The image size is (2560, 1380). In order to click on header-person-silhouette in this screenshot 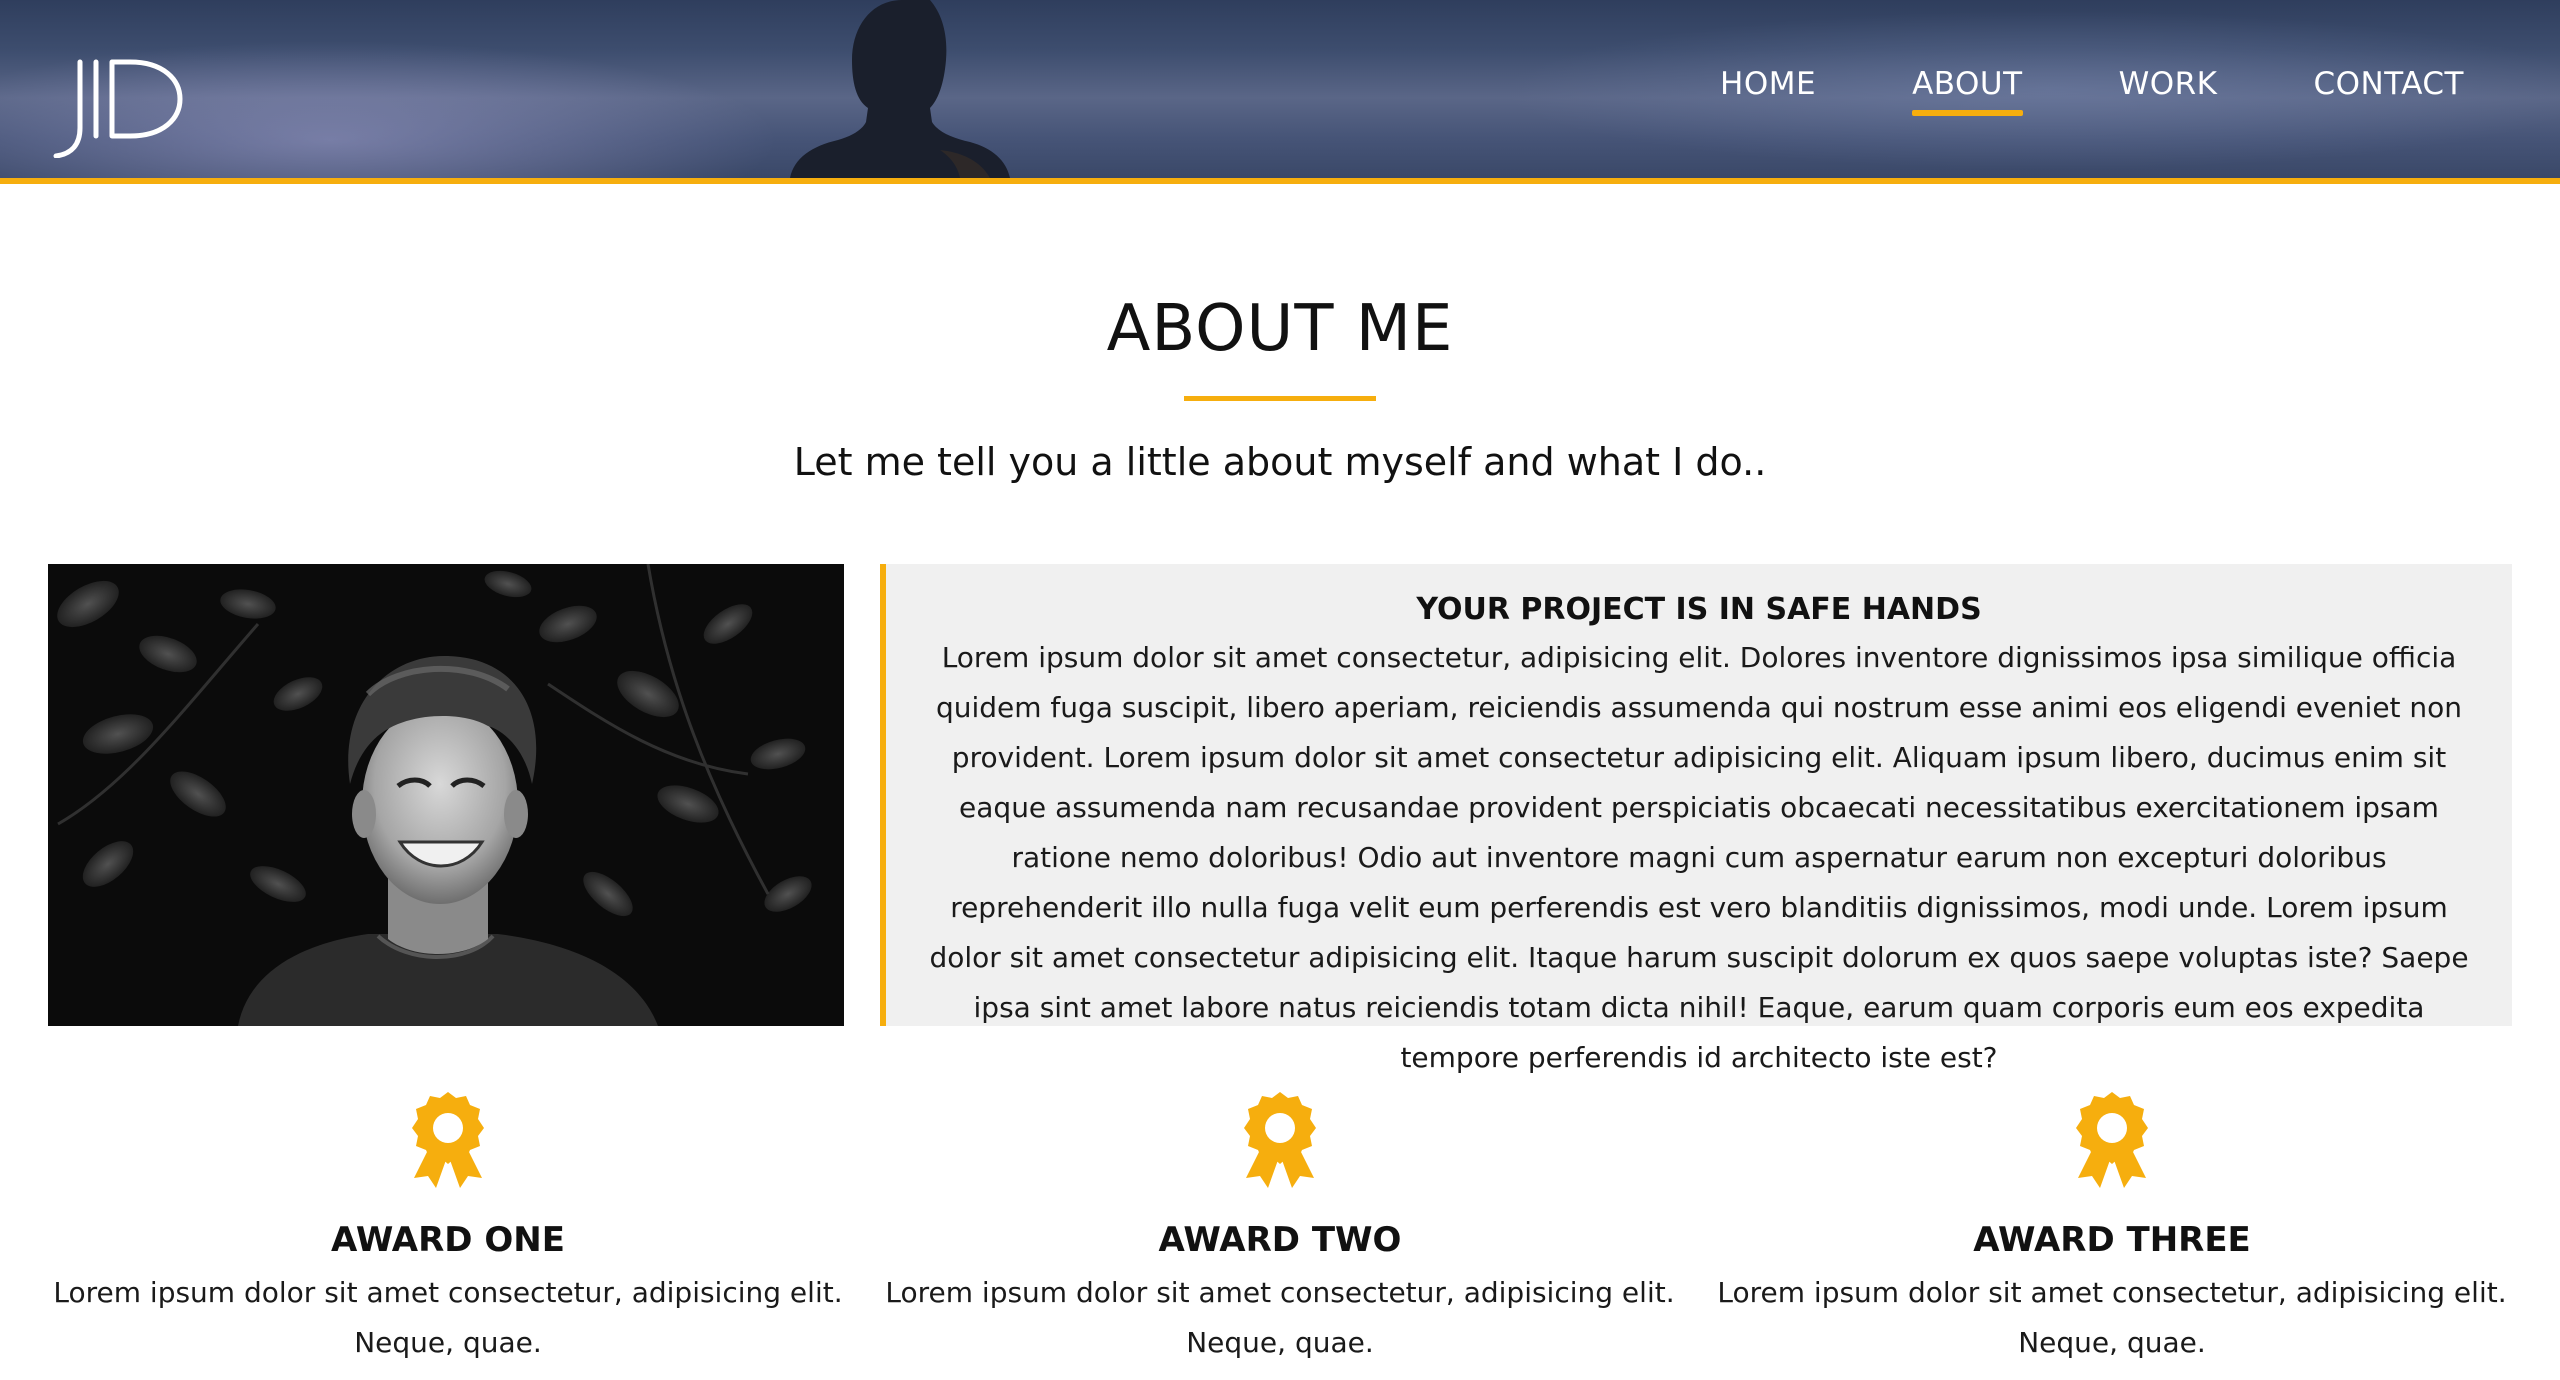, I will do `click(900, 89)`.